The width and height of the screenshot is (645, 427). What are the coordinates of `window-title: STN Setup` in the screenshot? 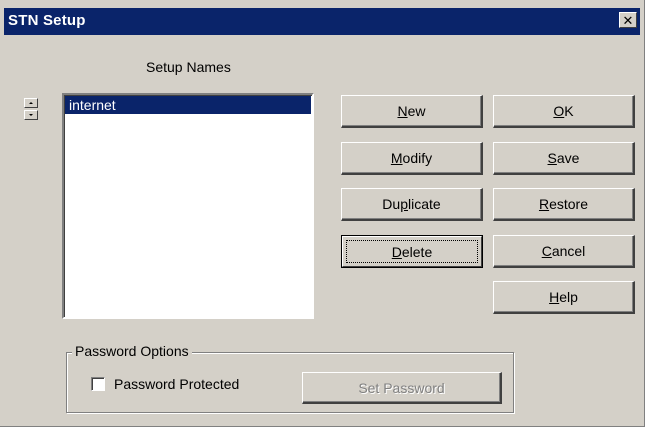 It's located at (47, 20).